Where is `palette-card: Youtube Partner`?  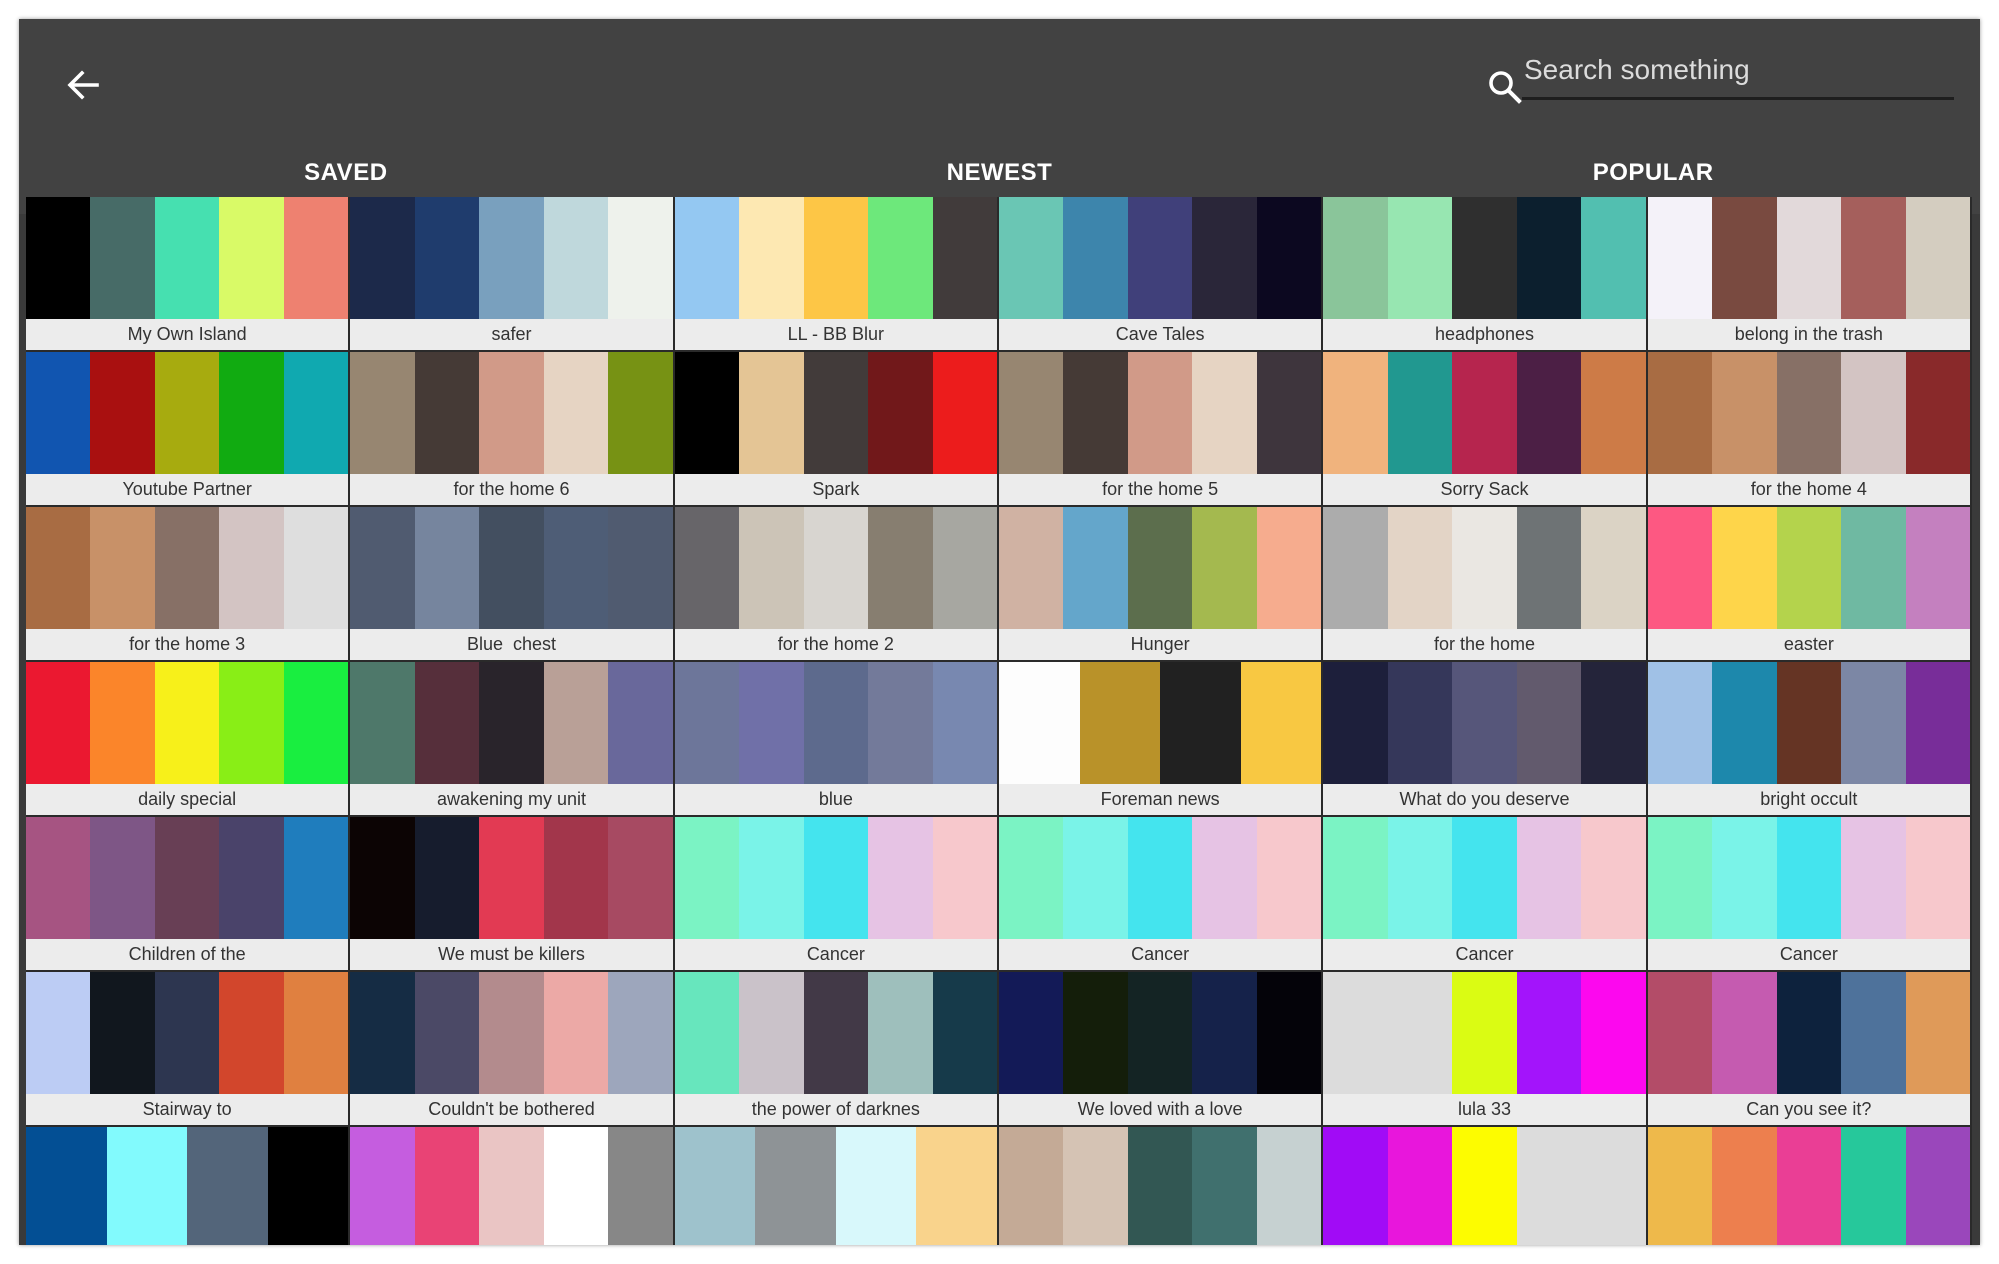 palette-card: Youtube Partner is located at coordinates (188, 429).